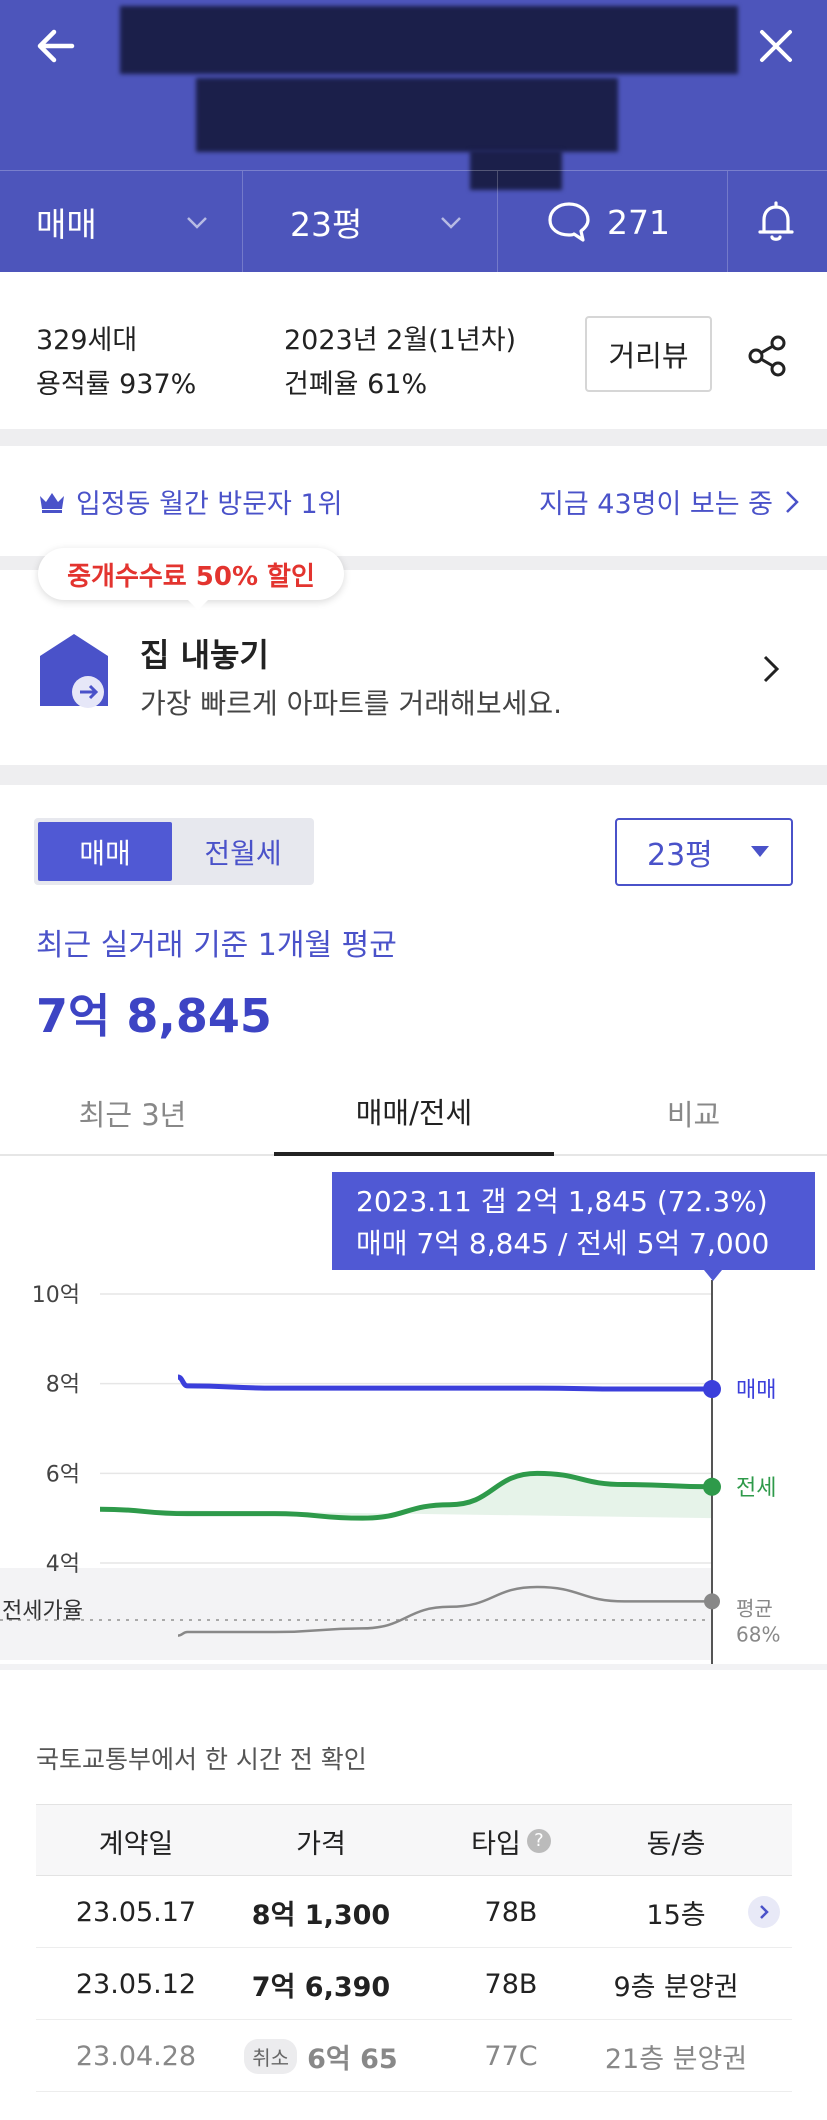 Image resolution: width=827 pixels, height=2120 pixels. What do you see at coordinates (132, 1113) in the screenshot?
I see `tab-recent-3y: 최근 3년` at bounding box center [132, 1113].